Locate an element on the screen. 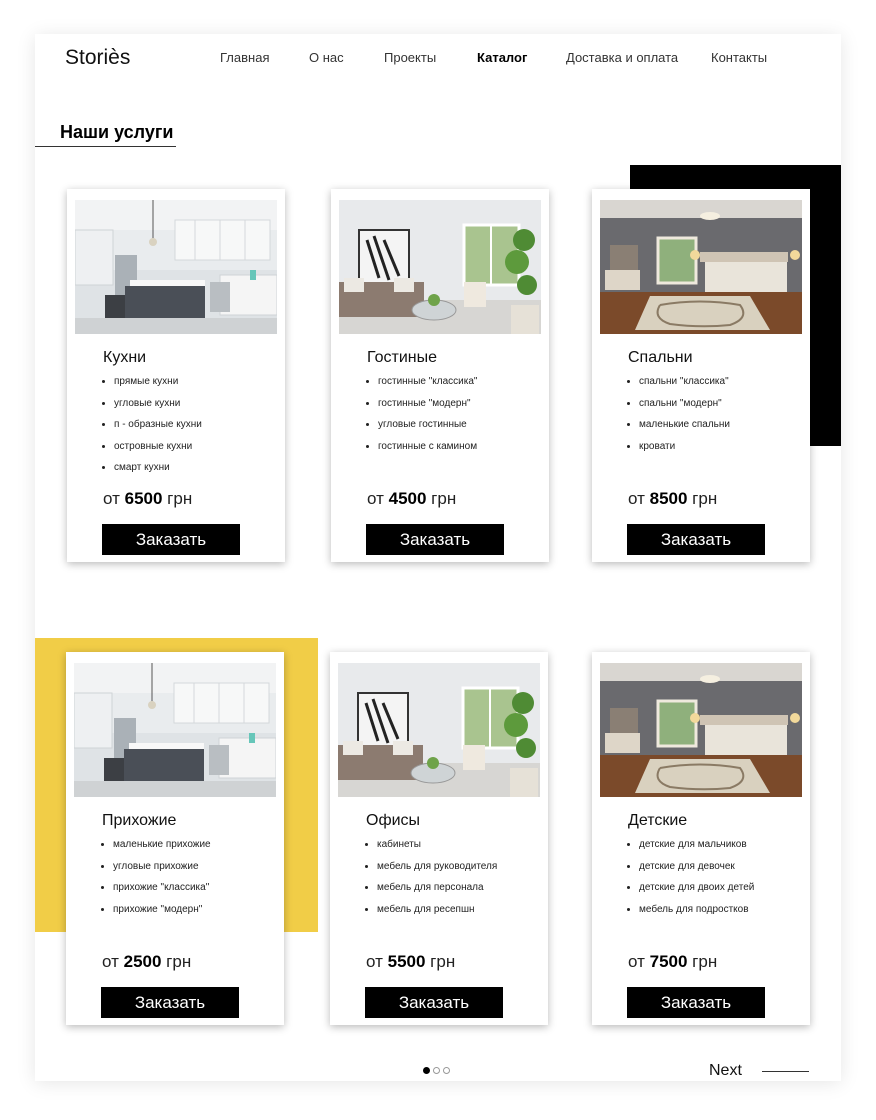 The width and height of the screenshot is (876, 1120). list-item: п - образные кухни is located at coordinates (158, 429).